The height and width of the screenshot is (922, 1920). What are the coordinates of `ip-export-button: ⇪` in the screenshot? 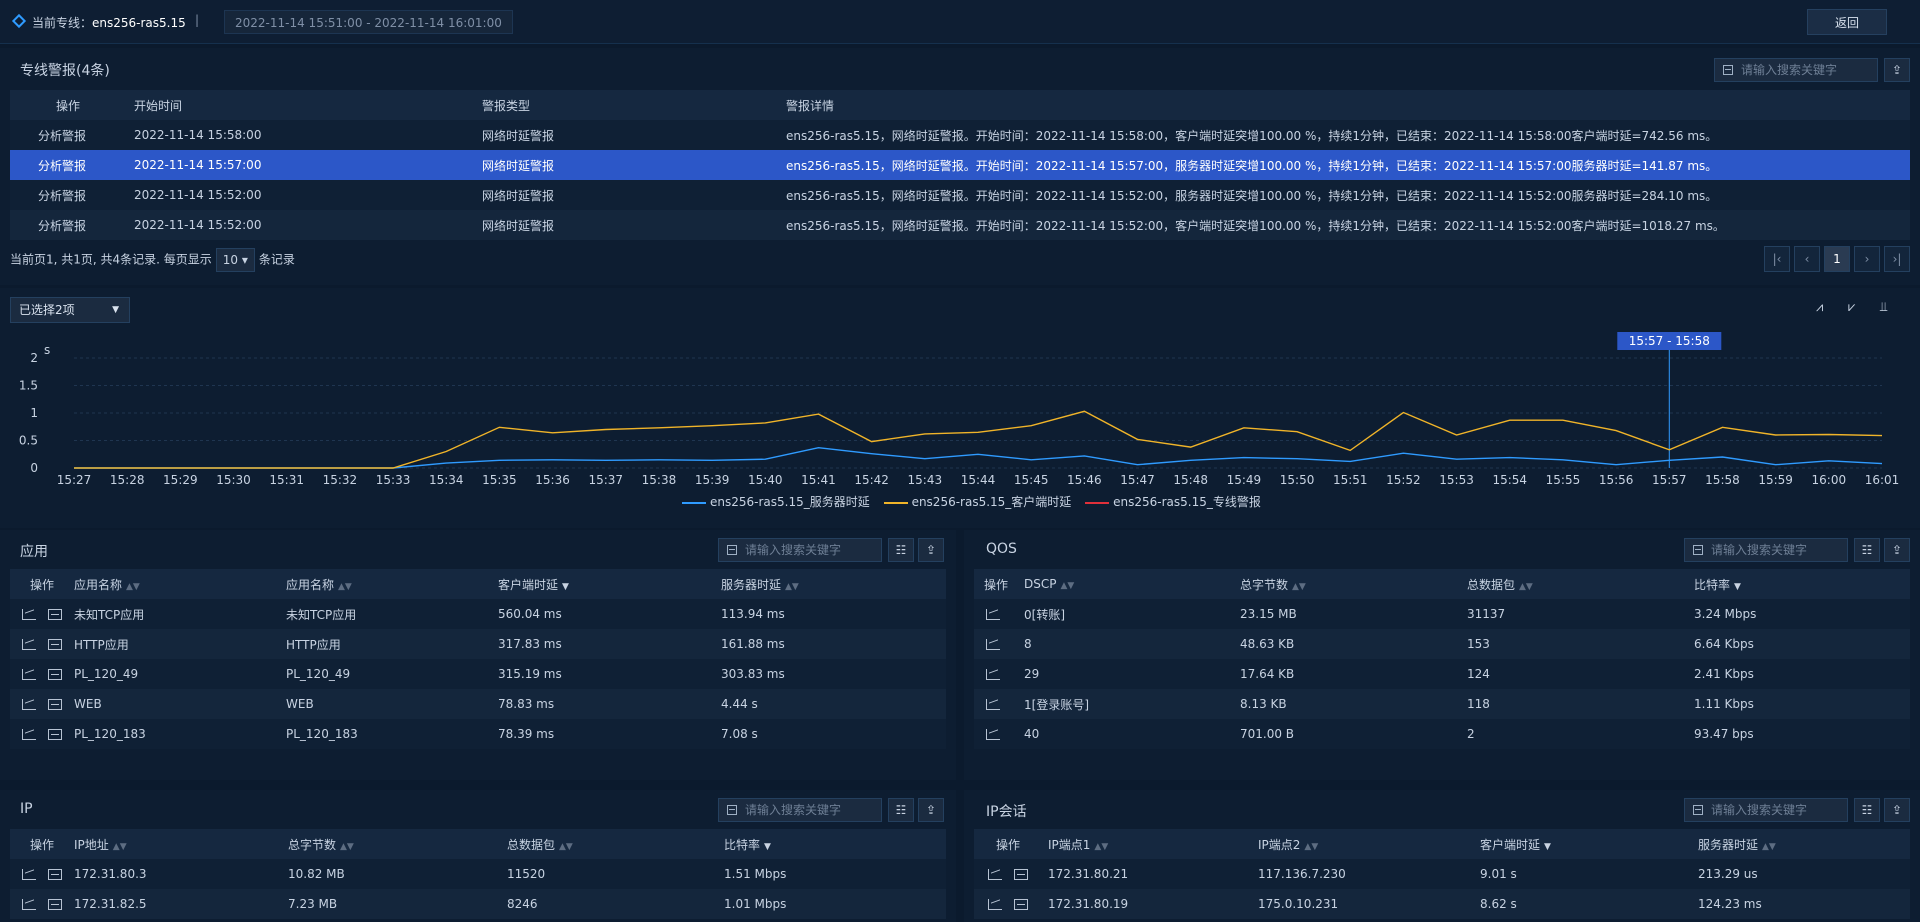 It's located at (931, 810).